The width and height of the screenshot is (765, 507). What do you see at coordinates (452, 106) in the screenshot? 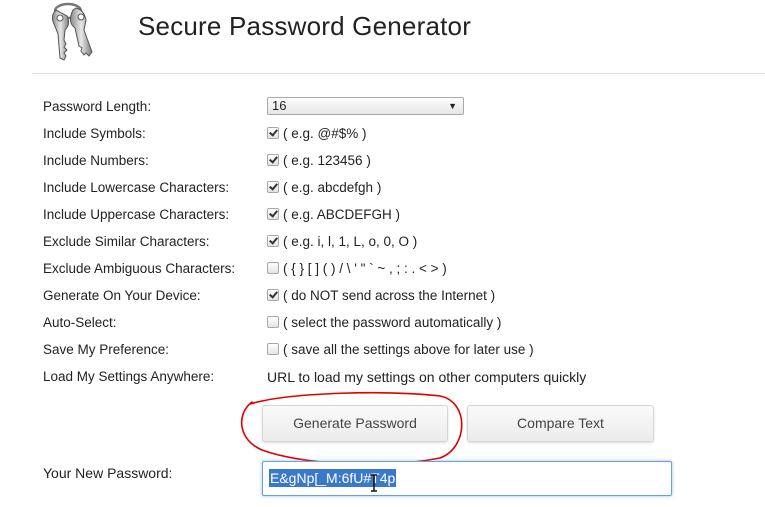
I see `dropdown-arrow-icon: ▼` at bounding box center [452, 106].